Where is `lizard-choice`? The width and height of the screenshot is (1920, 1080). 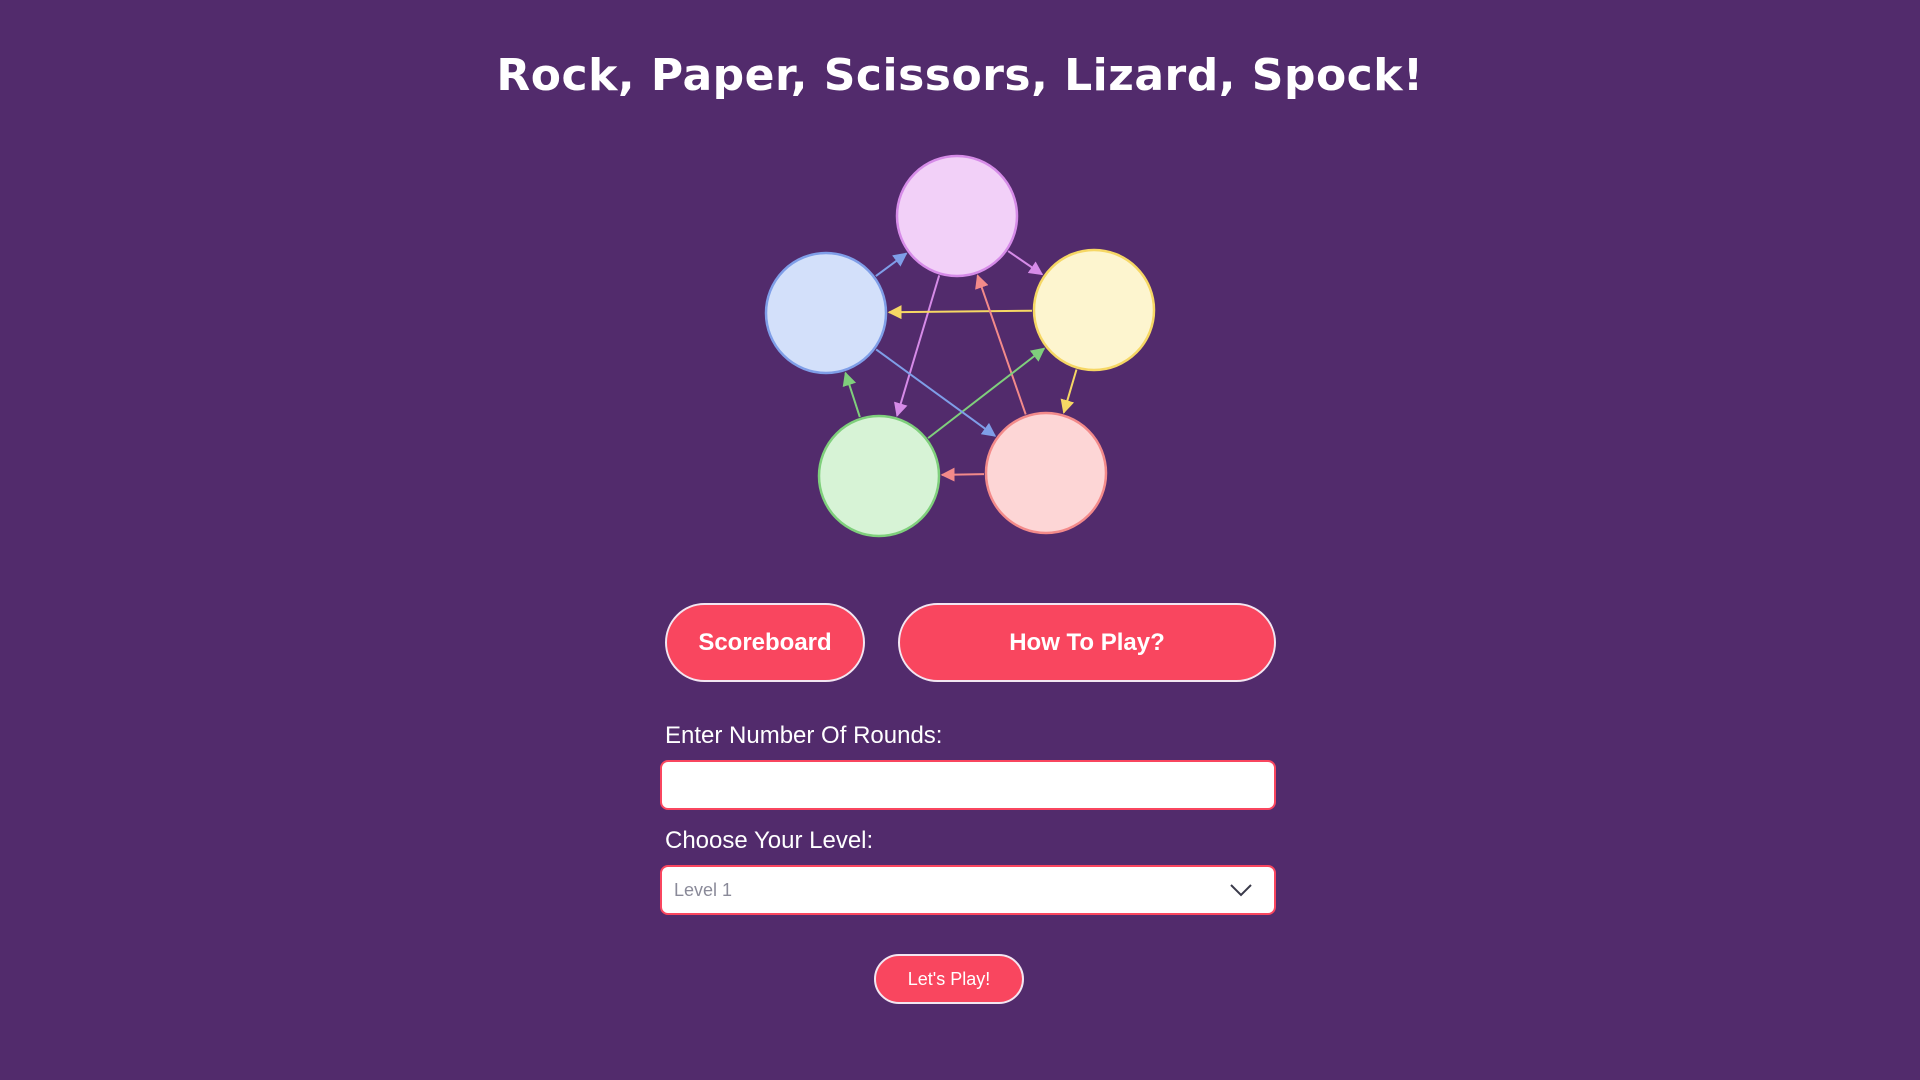 lizard-choice is located at coordinates (879, 476).